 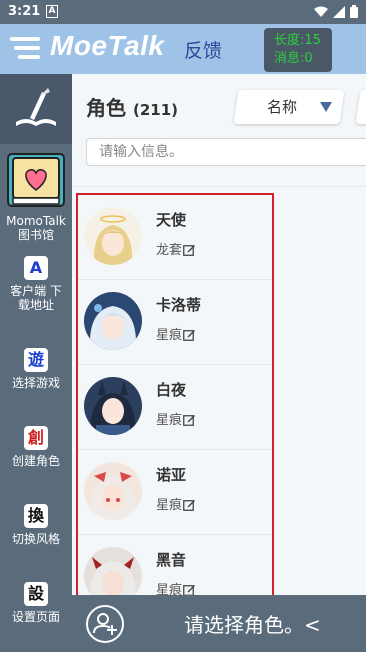 I want to click on wifi-icon, so click(x=321, y=11).